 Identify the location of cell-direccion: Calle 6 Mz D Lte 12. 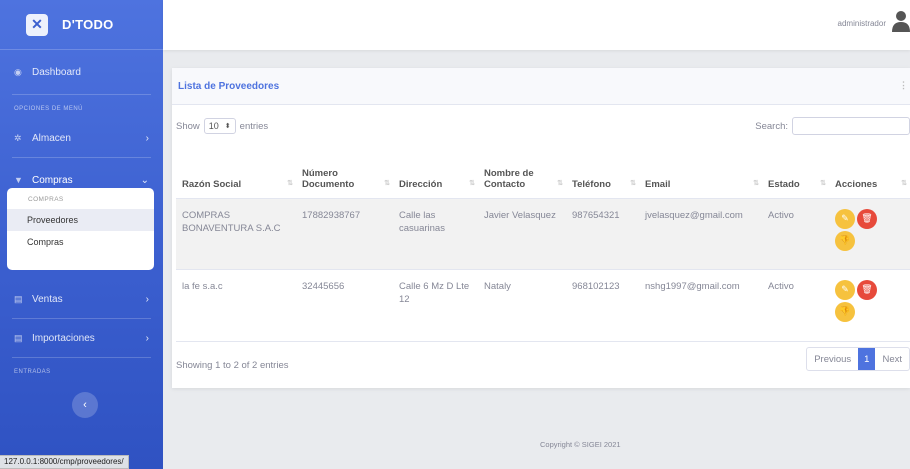
(435, 305).